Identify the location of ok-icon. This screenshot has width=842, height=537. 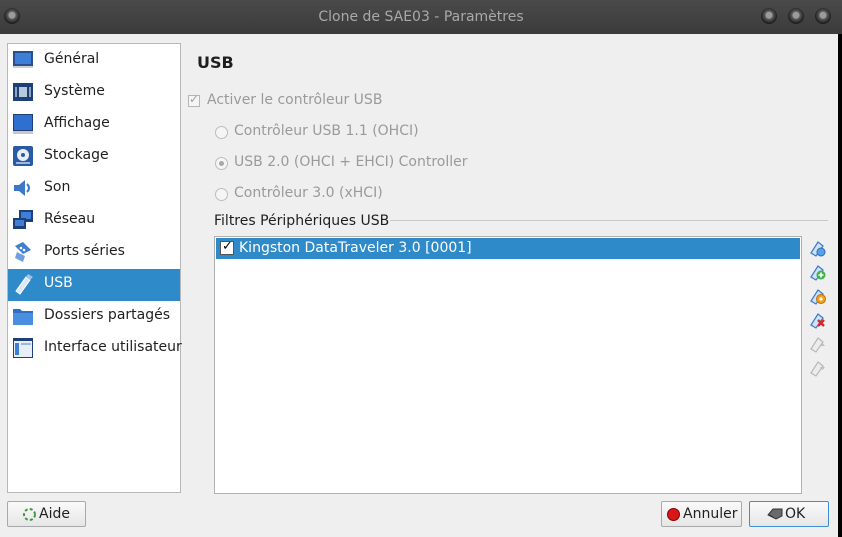
(775, 514).